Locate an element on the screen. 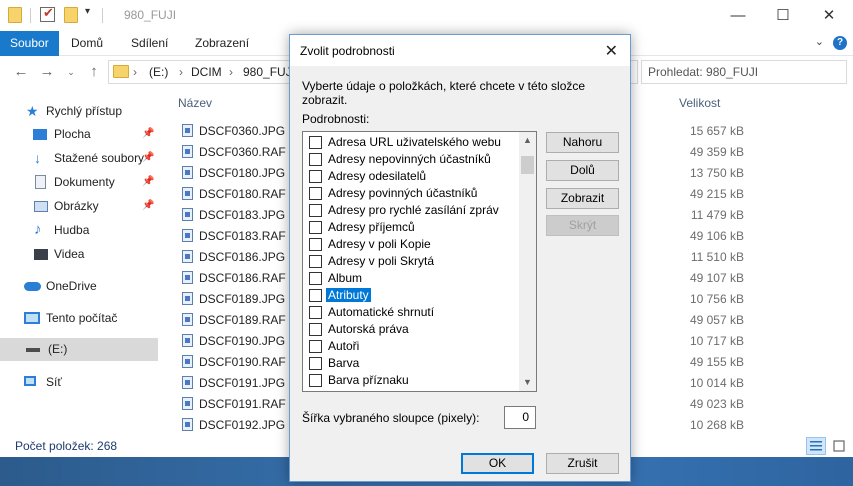 This screenshot has height=486, width=853. tab-view: Zobrazení is located at coordinates (222, 43).